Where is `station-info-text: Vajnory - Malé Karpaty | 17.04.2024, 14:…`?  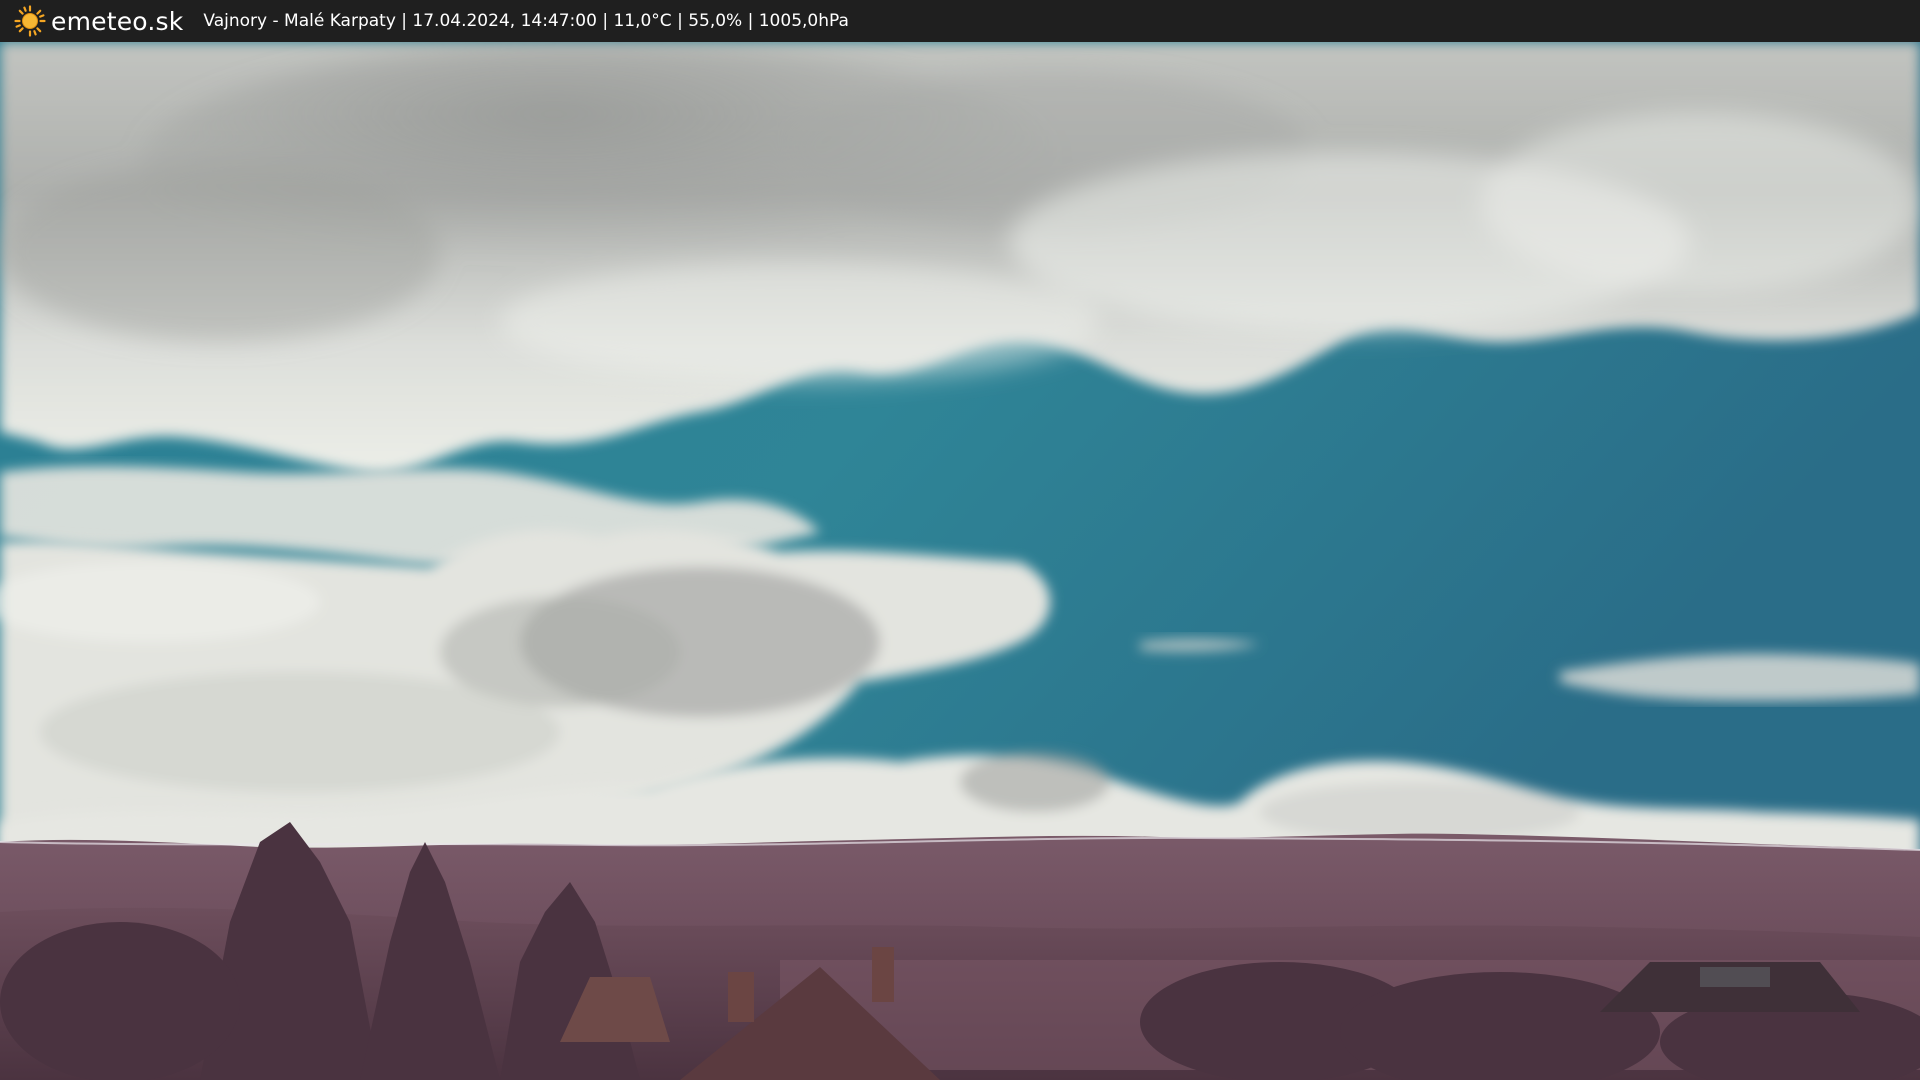 station-info-text: Vajnory - Malé Karpaty | 17.04.2024, 14:… is located at coordinates (526, 21).